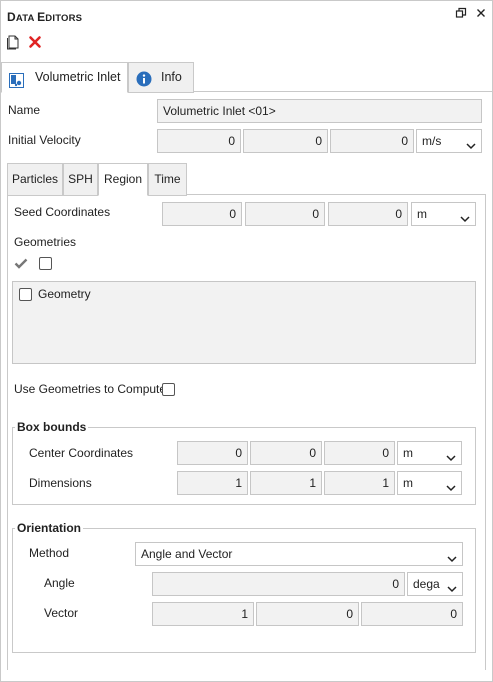 This screenshot has width=493, height=682. What do you see at coordinates (359, 453) in the screenshot?
I see `center-z-field: 0` at bounding box center [359, 453].